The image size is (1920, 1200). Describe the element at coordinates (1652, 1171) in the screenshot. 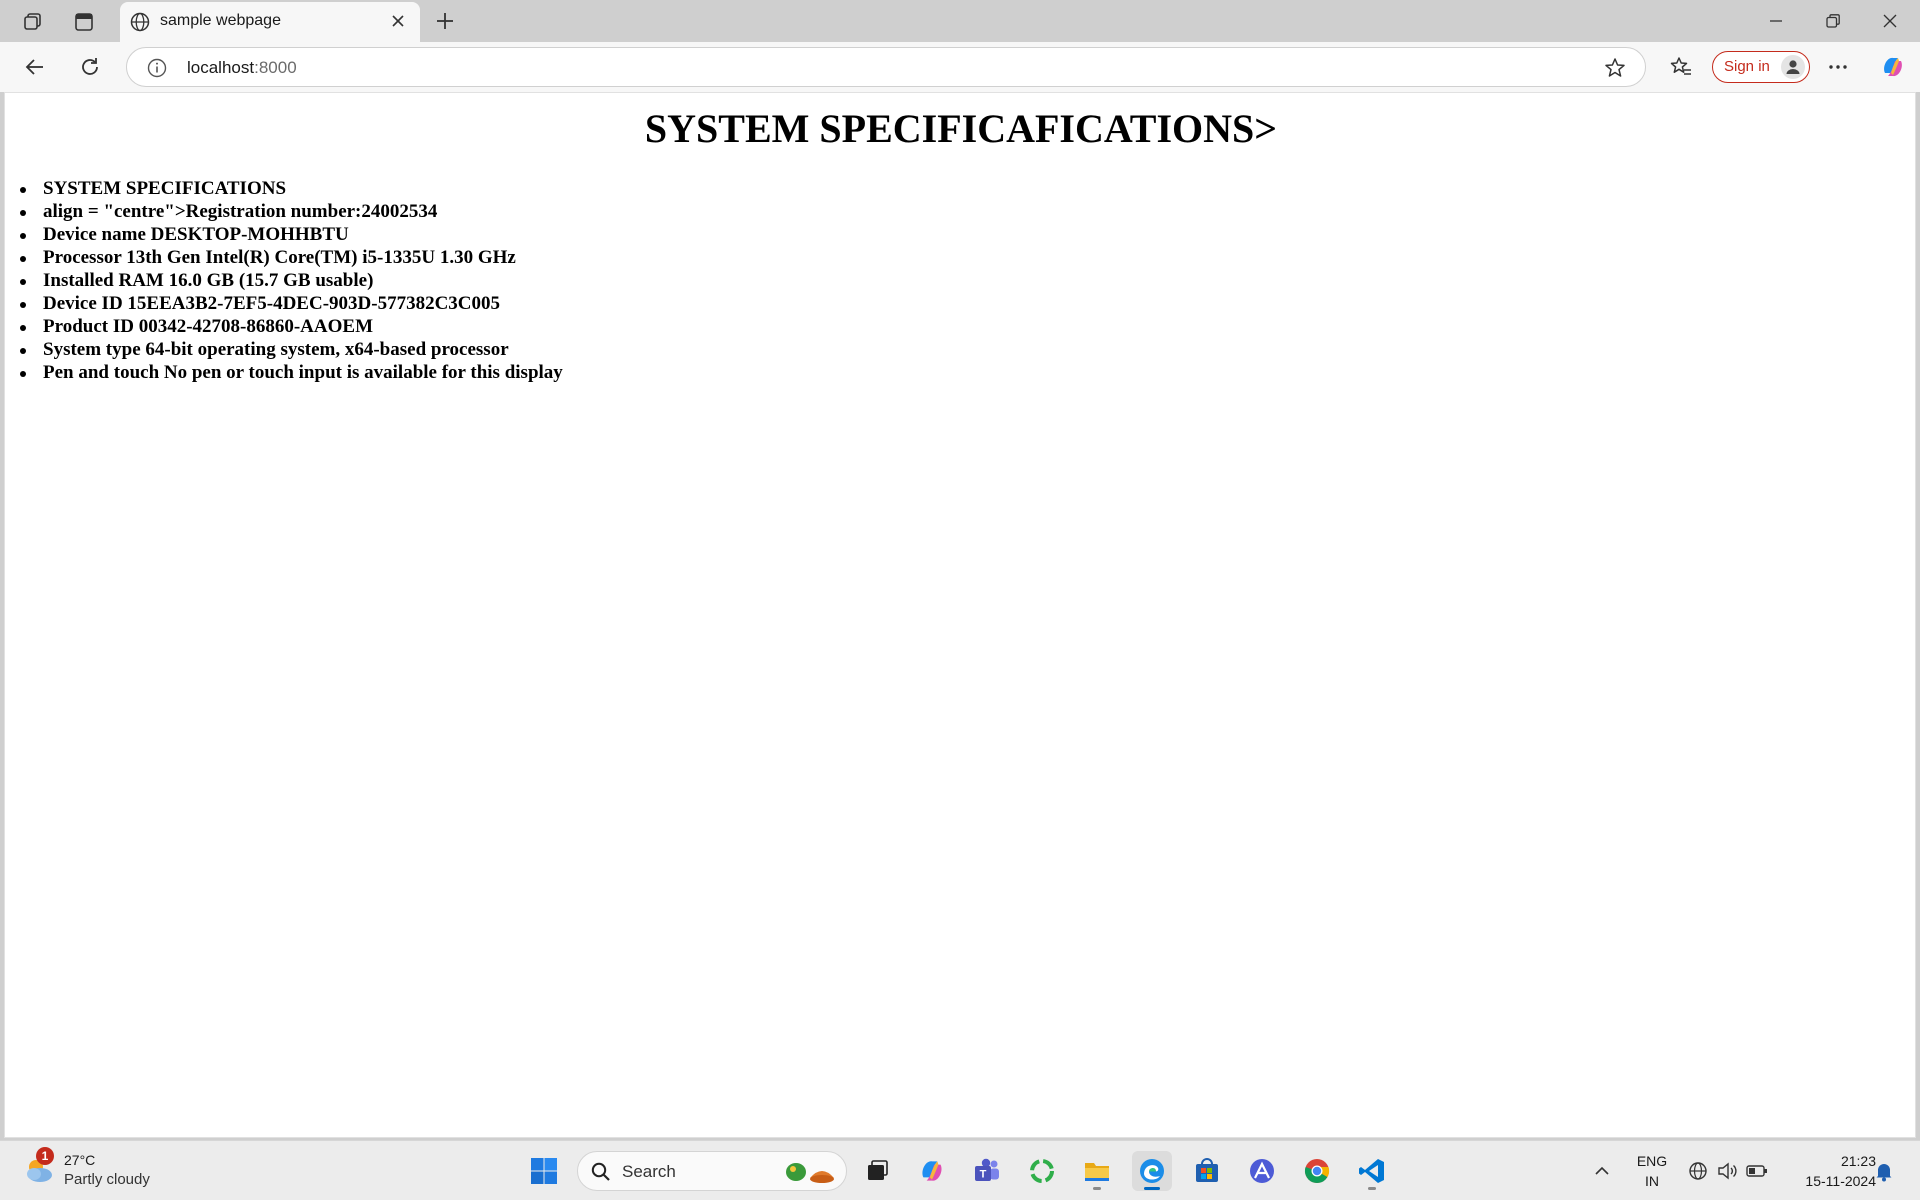

I see `language-indicator: ENG IN` at that location.